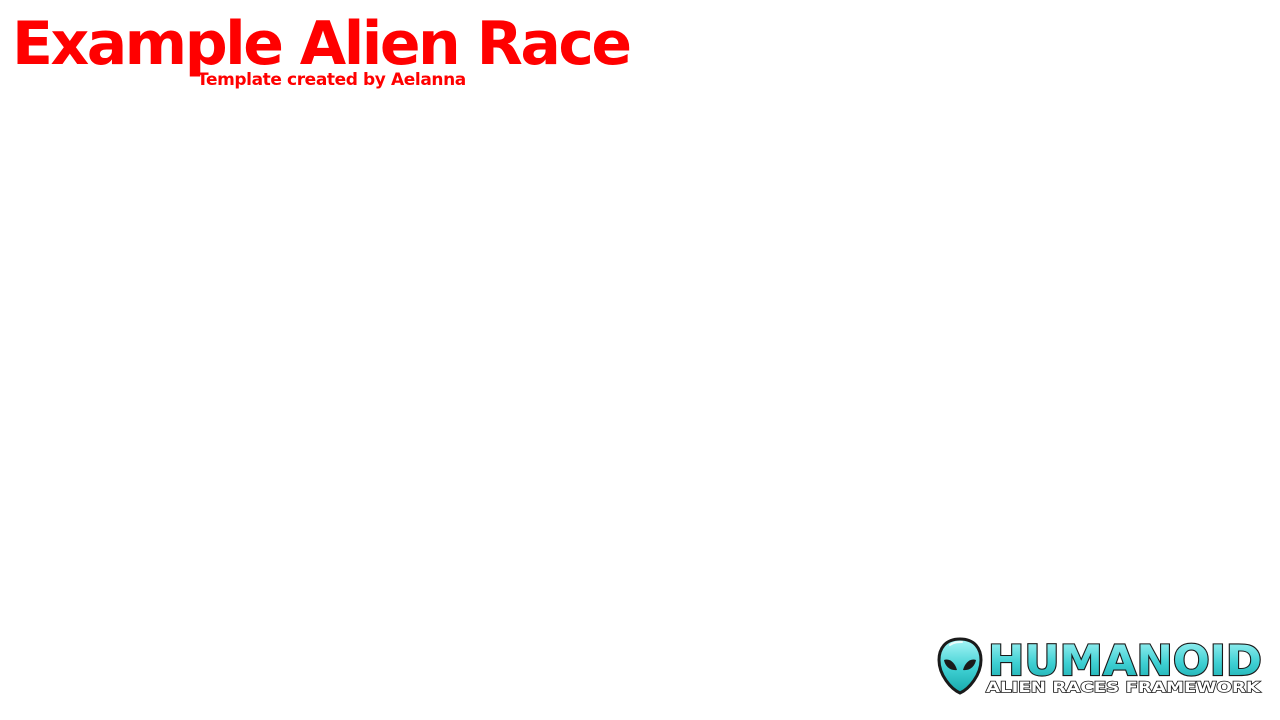 This screenshot has width=1280, height=720. What do you see at coordinates (1123, 688) in the screenshot?
I see `logo-tagline: ALIEN RACES FRAMEWORK` at bounding box center [1123, 688].